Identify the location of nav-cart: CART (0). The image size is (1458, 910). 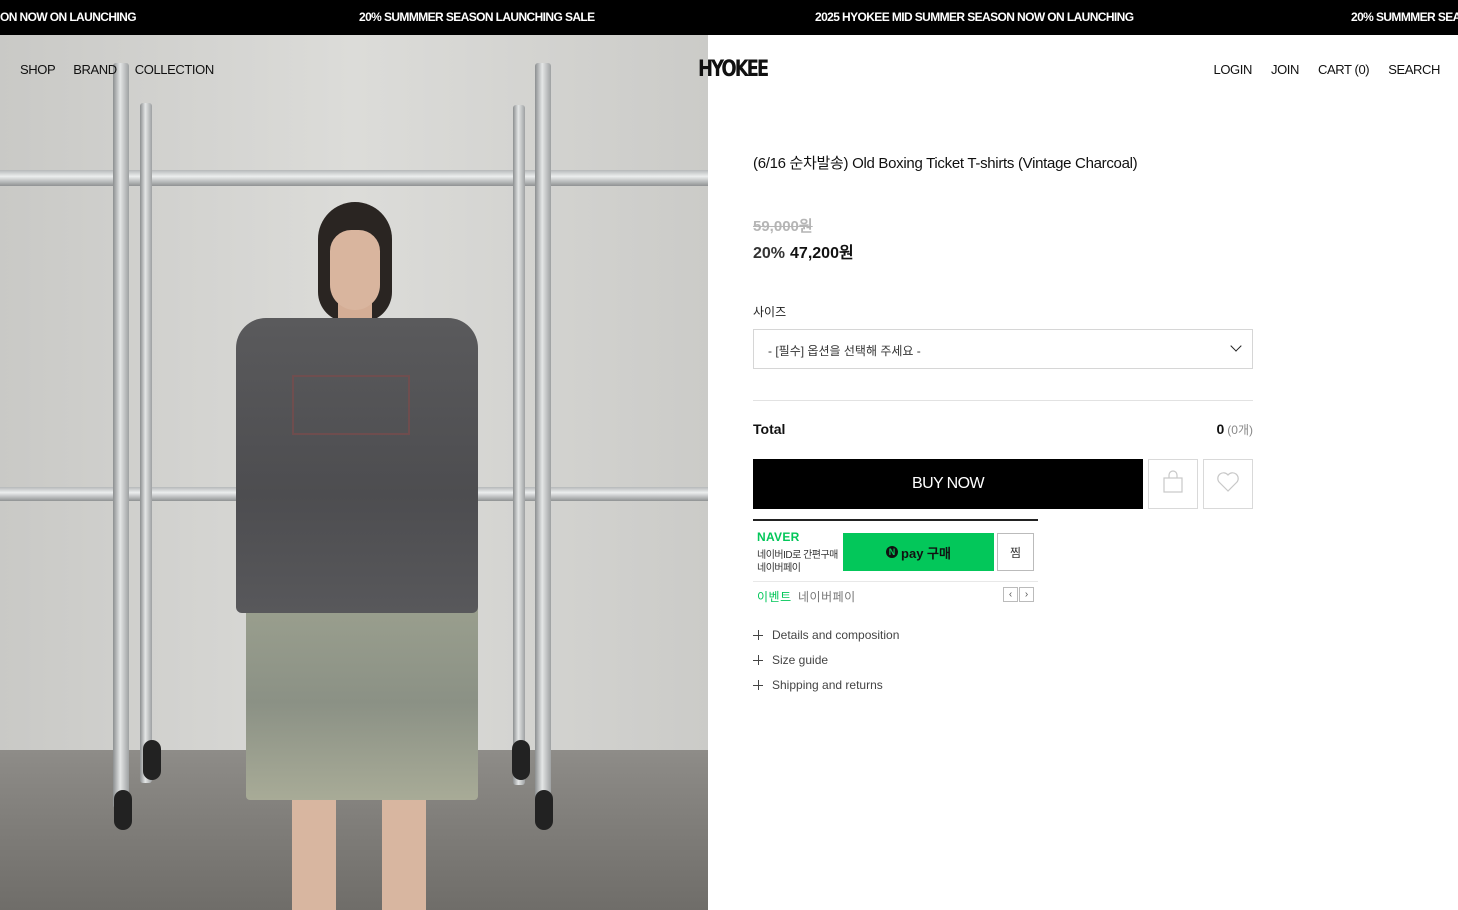
(1344, 69).